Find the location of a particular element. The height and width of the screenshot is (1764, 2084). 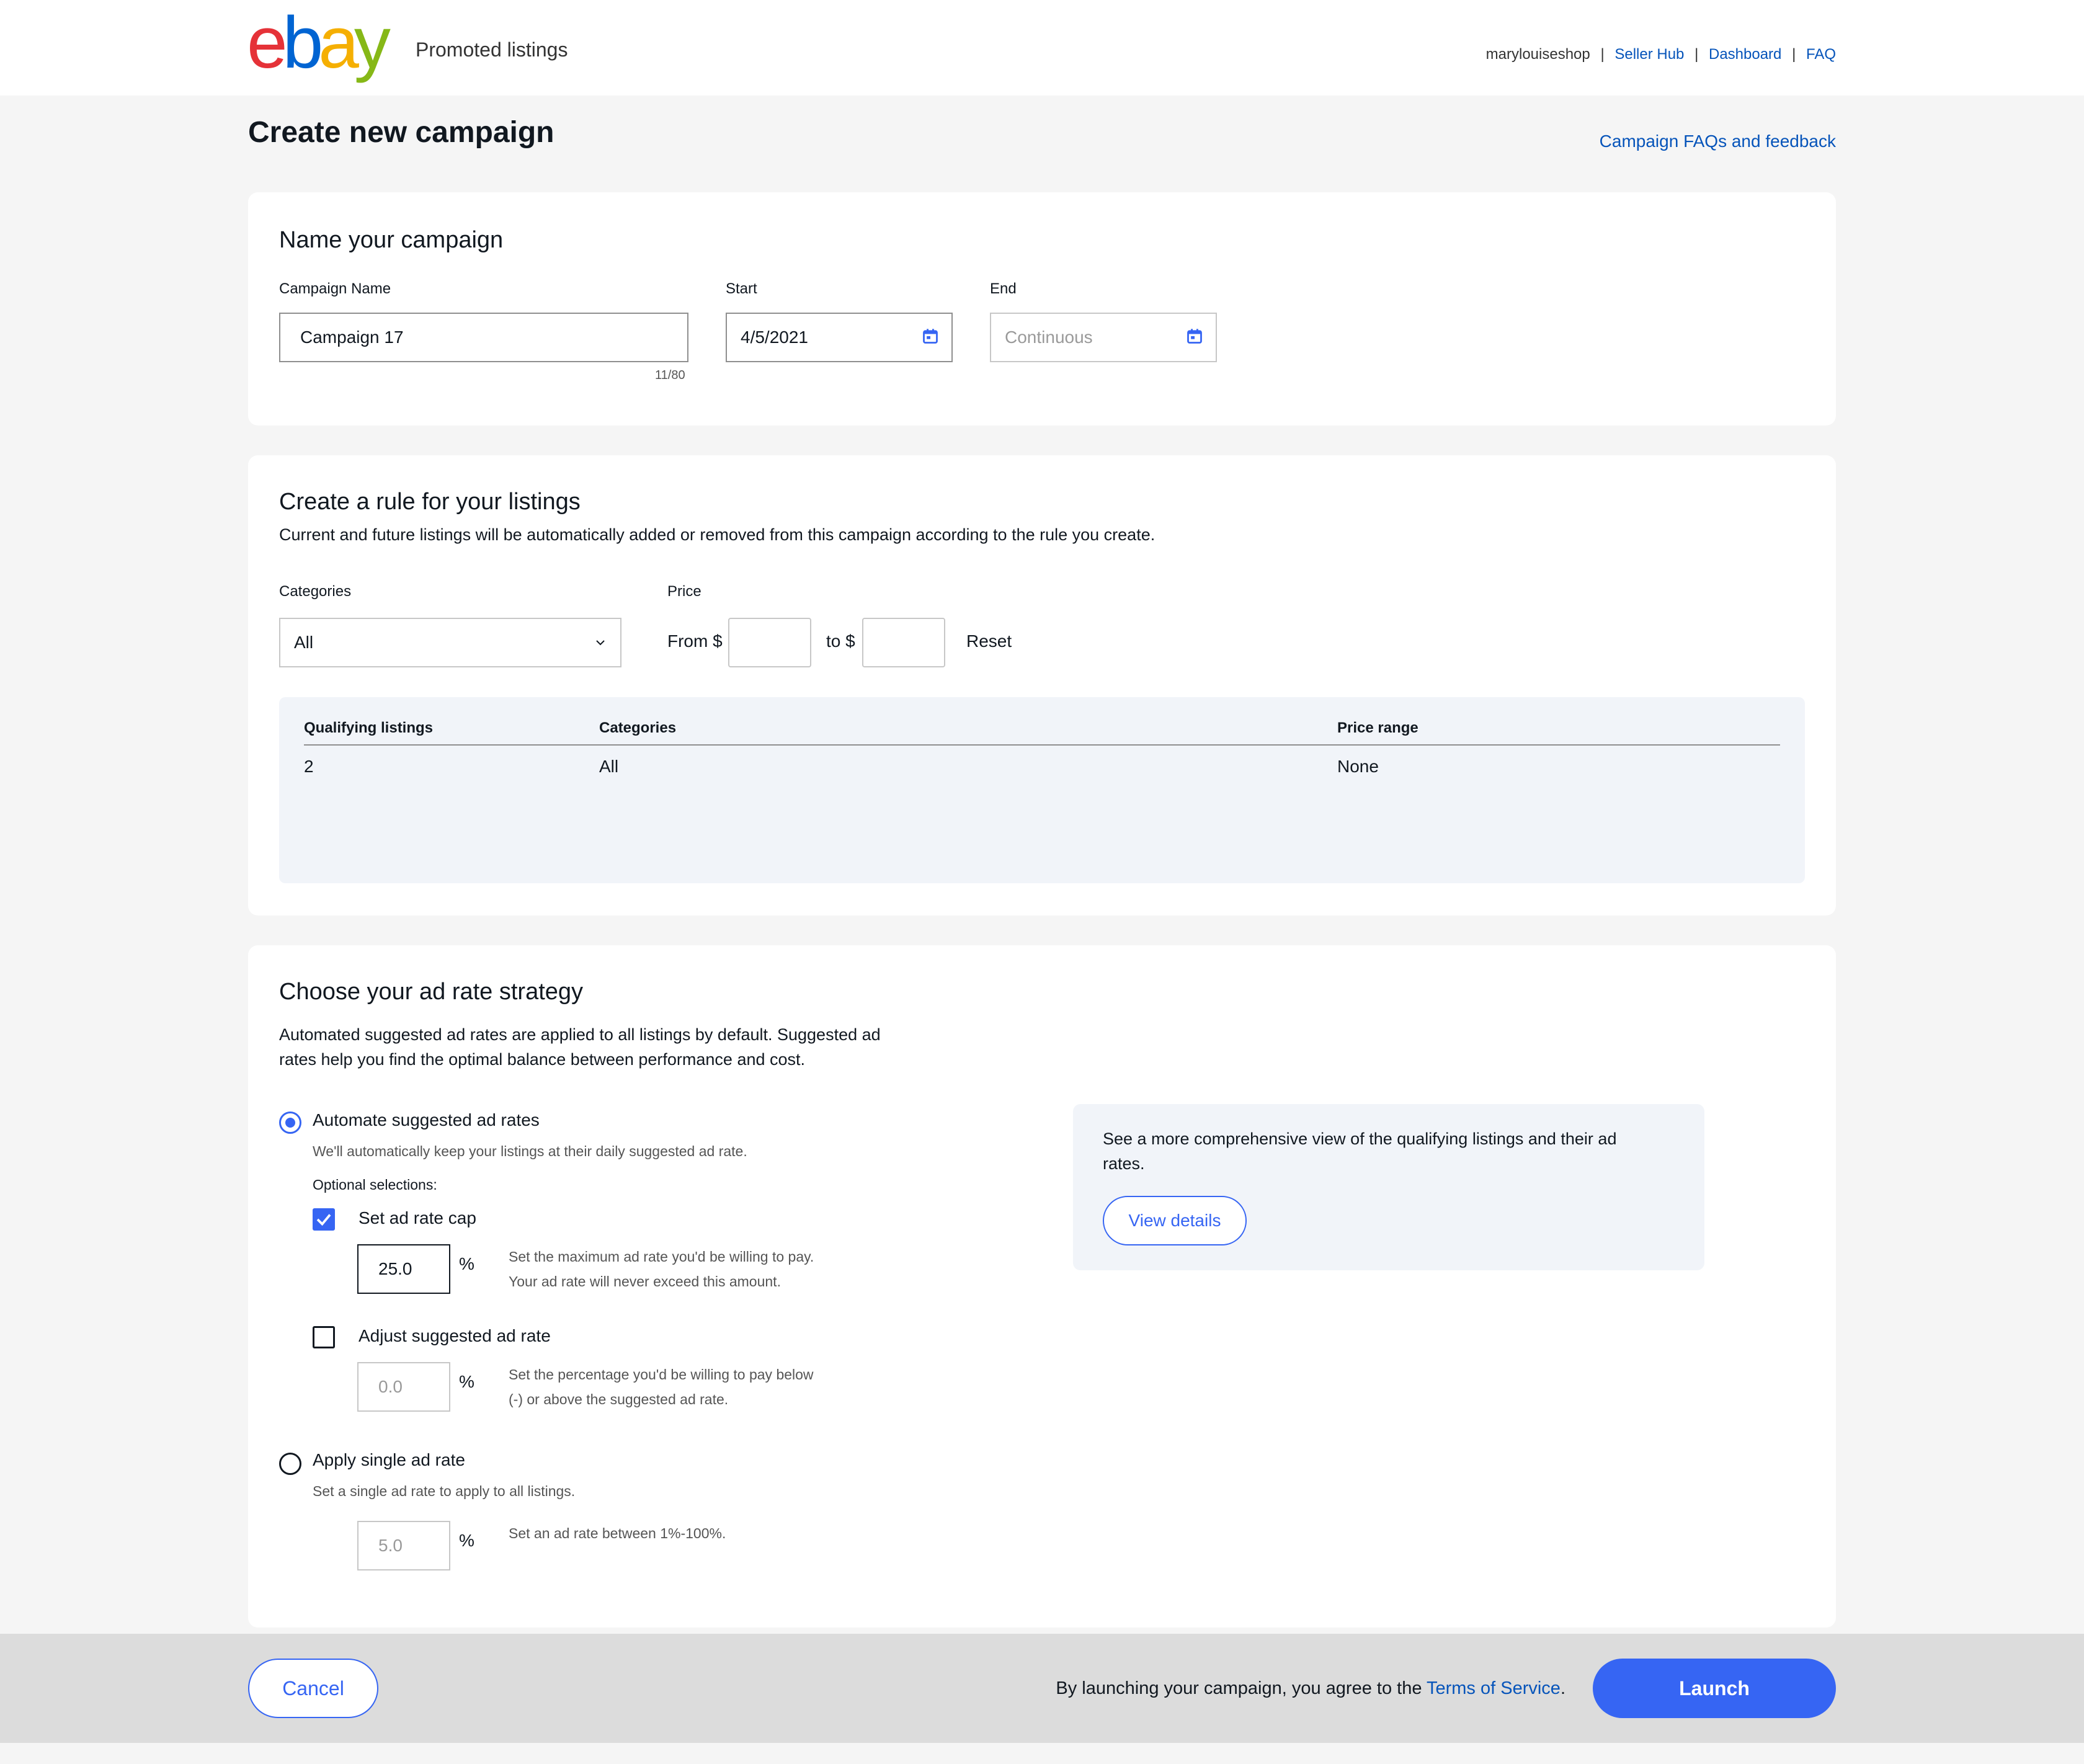

campaign-faq-link: Campaign FAQs and feedback is located at coordinates (1718, 141).